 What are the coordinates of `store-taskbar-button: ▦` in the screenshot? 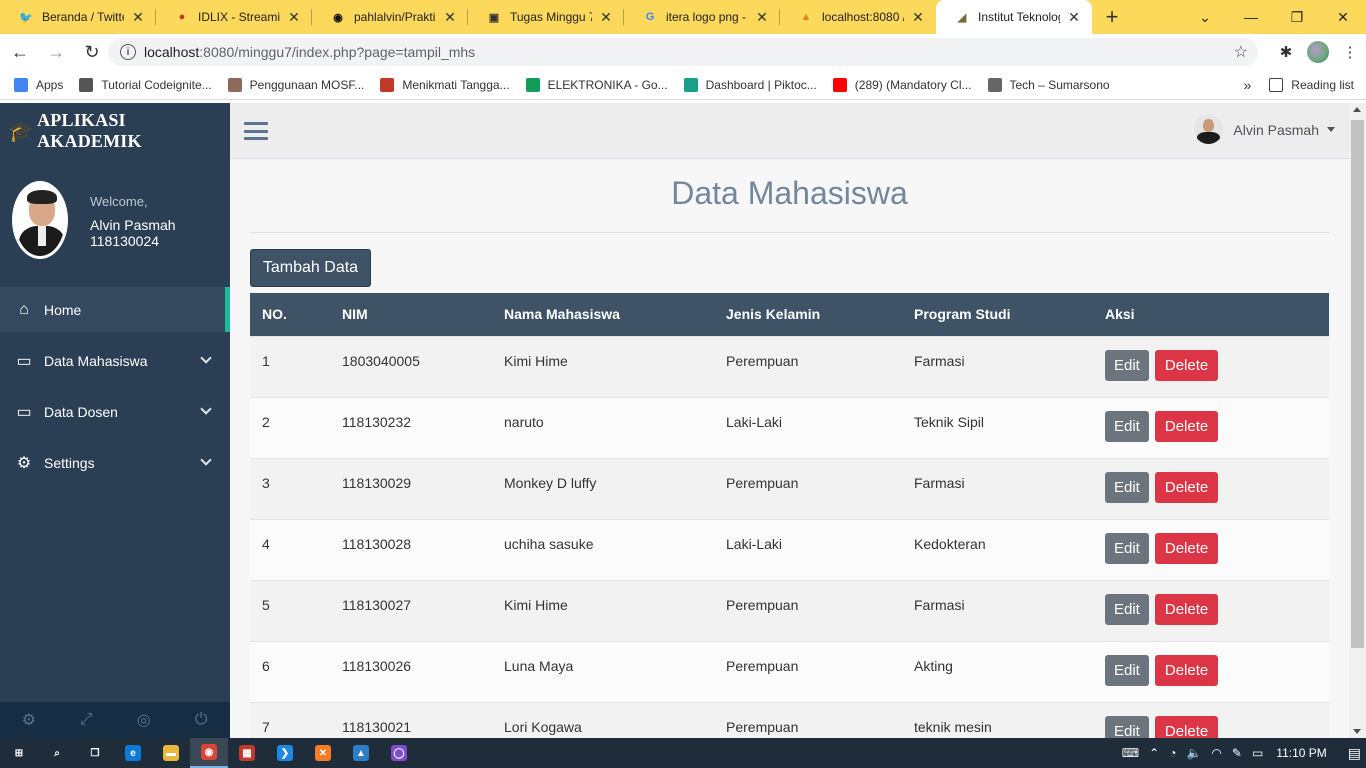 It's located at (247, 753).